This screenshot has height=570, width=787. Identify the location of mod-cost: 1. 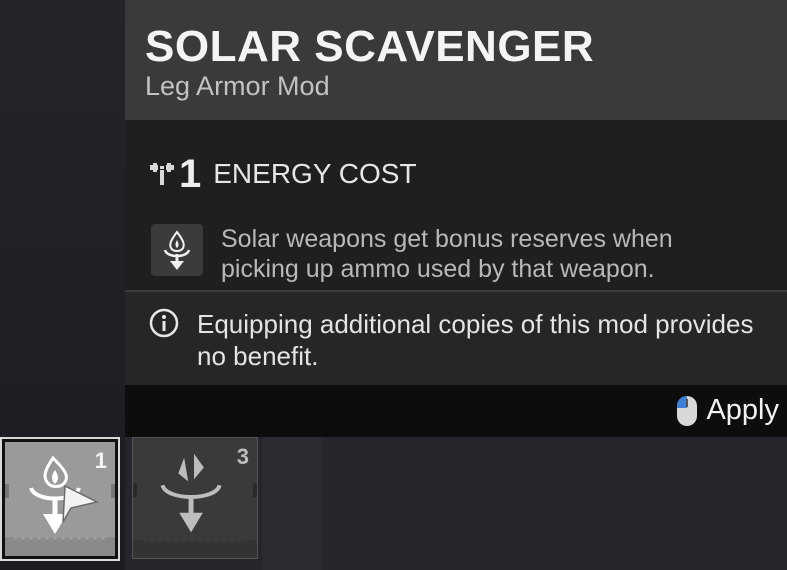
(100, 460).